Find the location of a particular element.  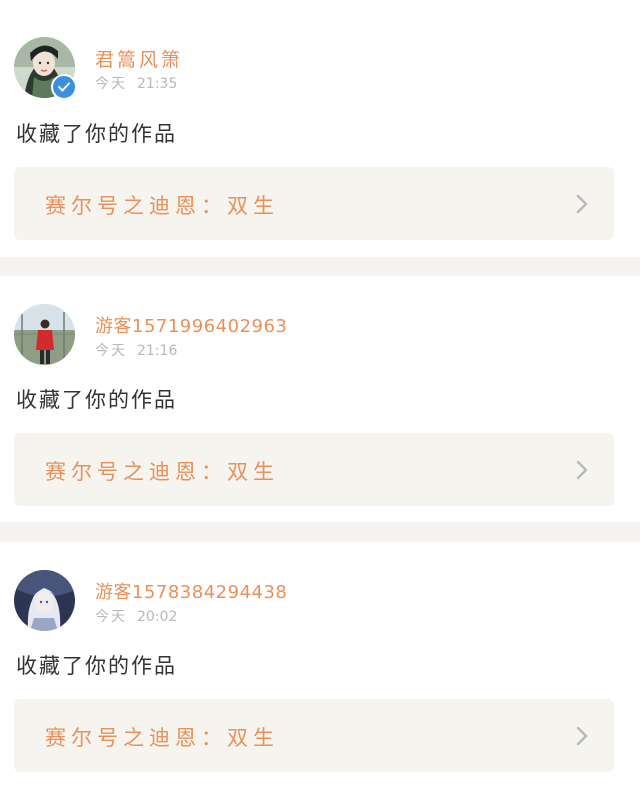

timestamp: 今天 21:35 is located at coordinates (136, 83).